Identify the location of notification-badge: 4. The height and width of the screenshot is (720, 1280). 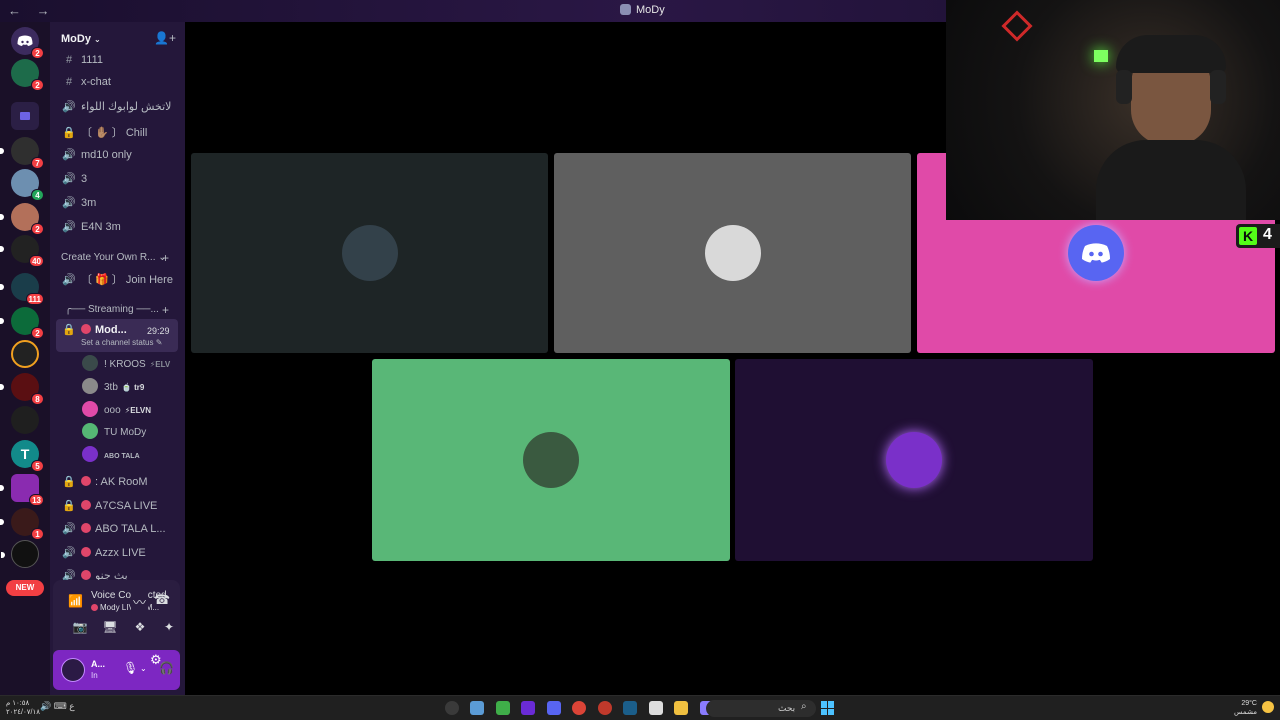
(37, 195).